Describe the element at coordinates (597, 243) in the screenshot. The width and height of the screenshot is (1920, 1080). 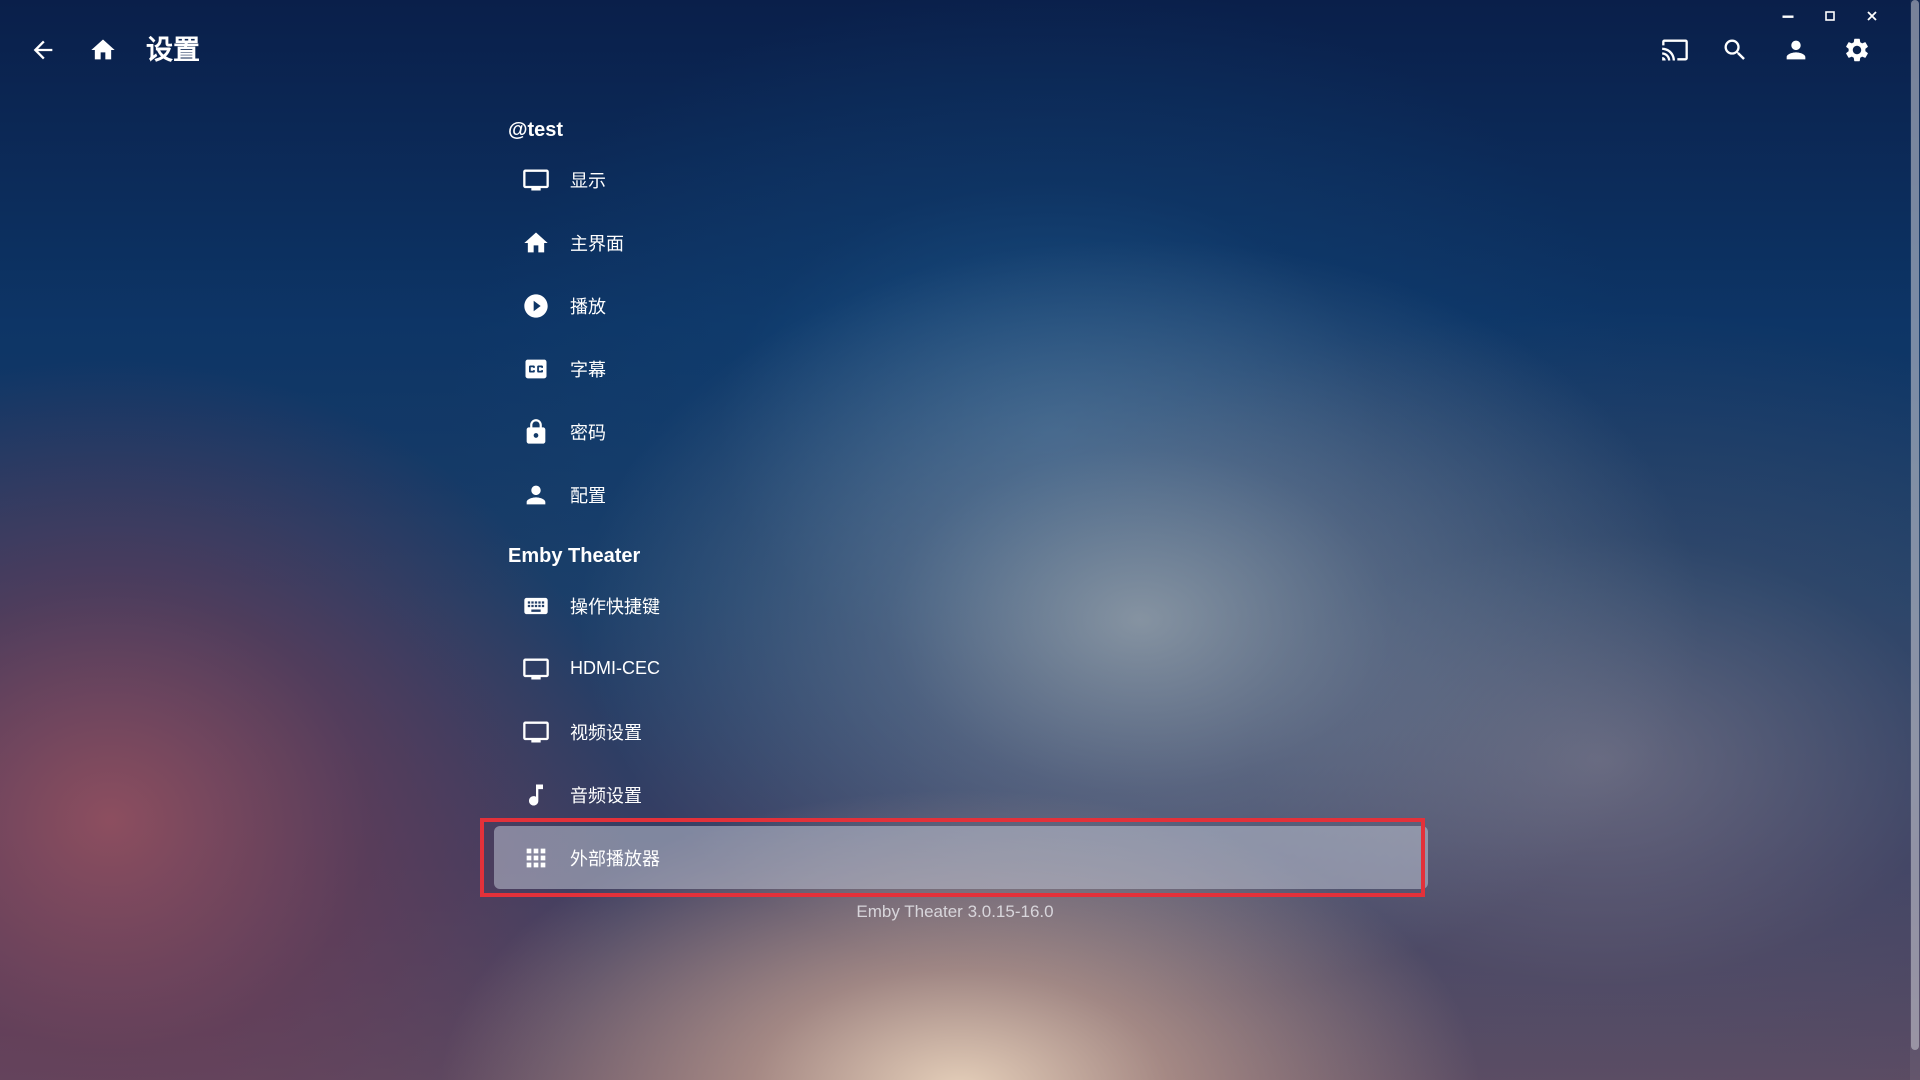
I see `settings-item-label: 主界面` at that location.